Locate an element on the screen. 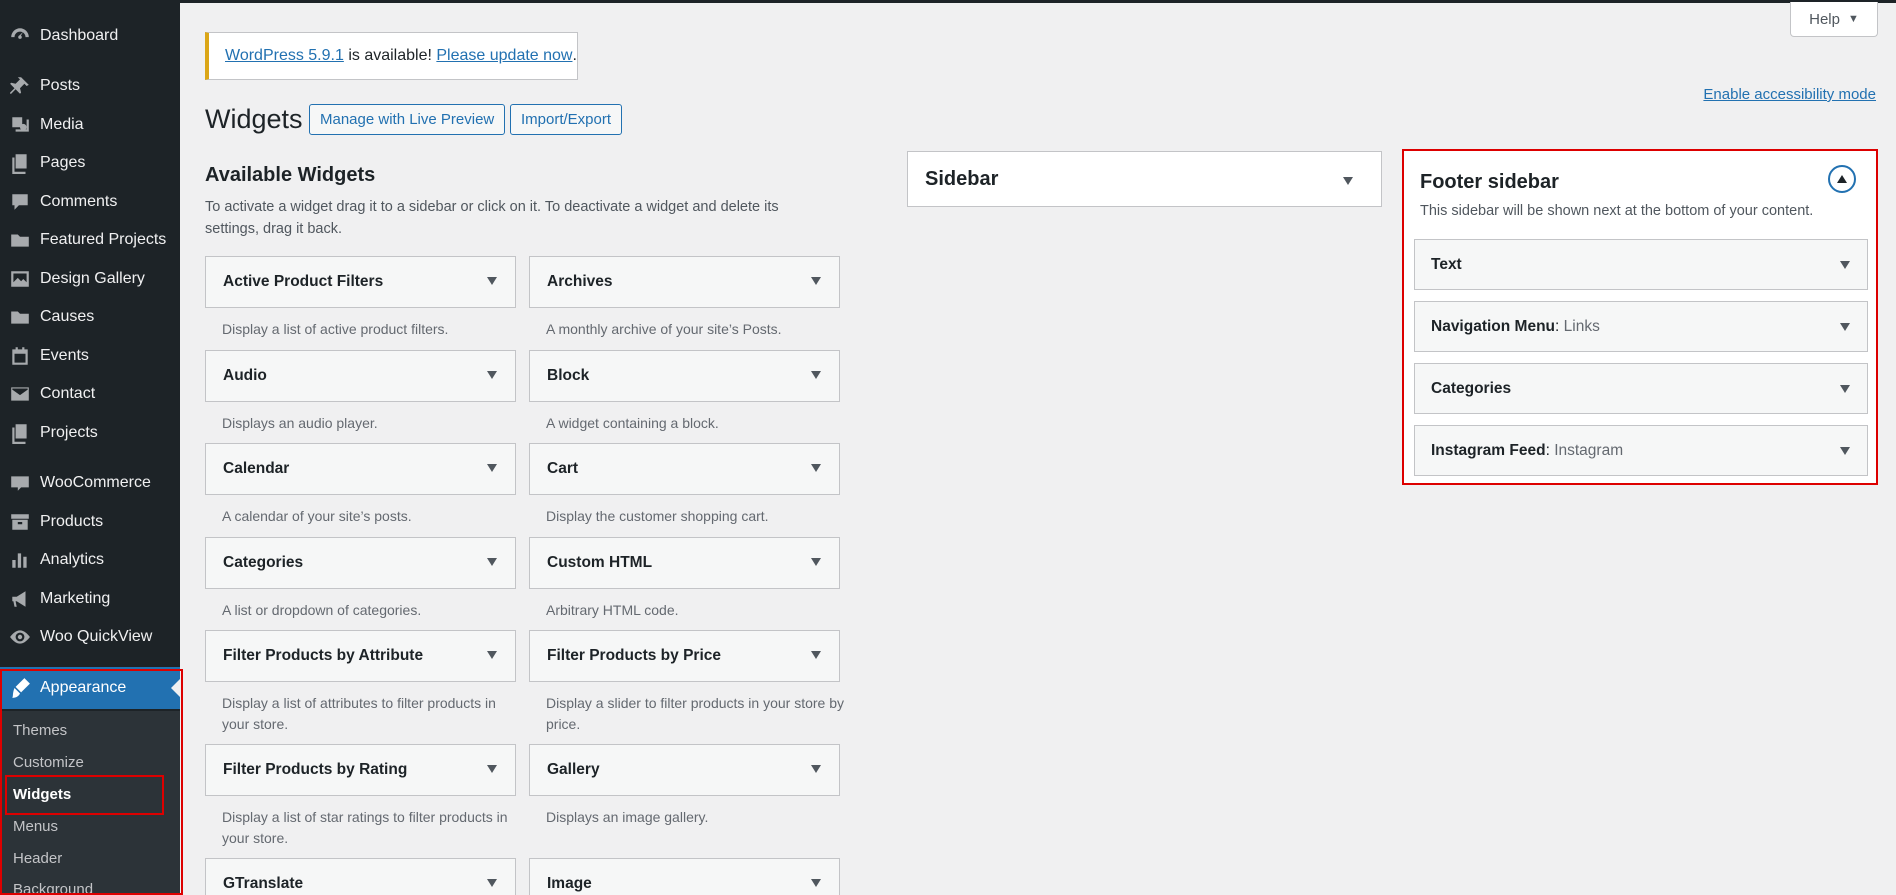  widget-desc: Displays an image gallery. is located at coordinates (627, 817).